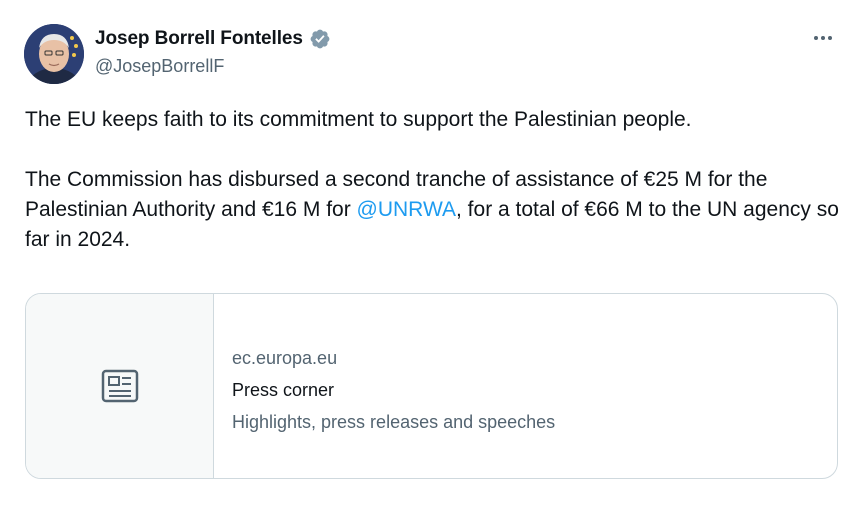  I want to click on more-options-icon, so click(816, 38).